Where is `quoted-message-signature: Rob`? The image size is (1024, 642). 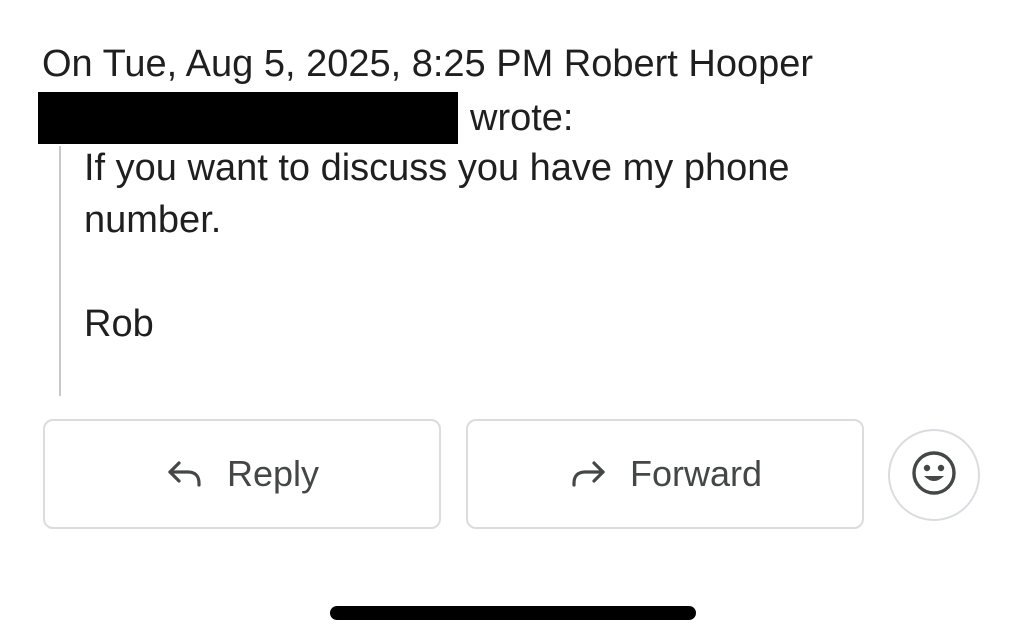 quoted-message-signature: Rob is located at coordinates (119, 324).